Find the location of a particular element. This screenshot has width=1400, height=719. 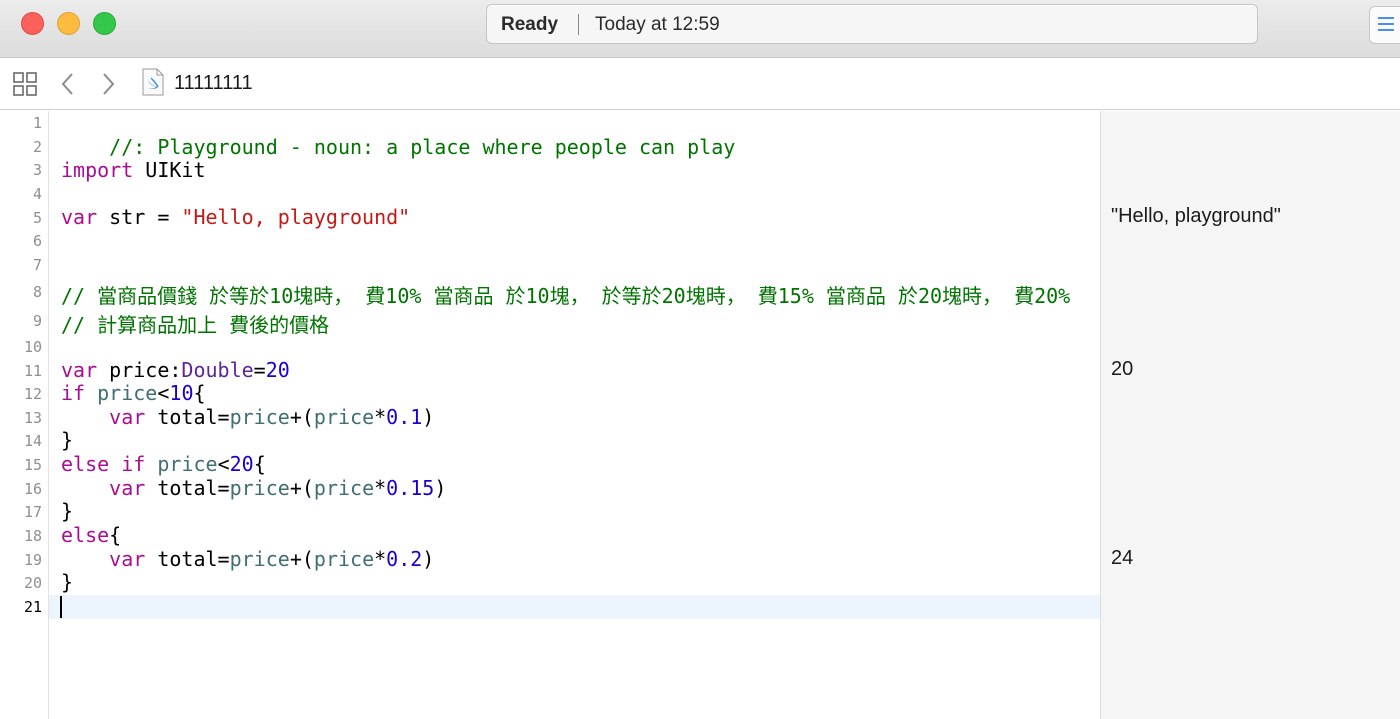

line-number-current: 21 is located at coordinates (32, 607).